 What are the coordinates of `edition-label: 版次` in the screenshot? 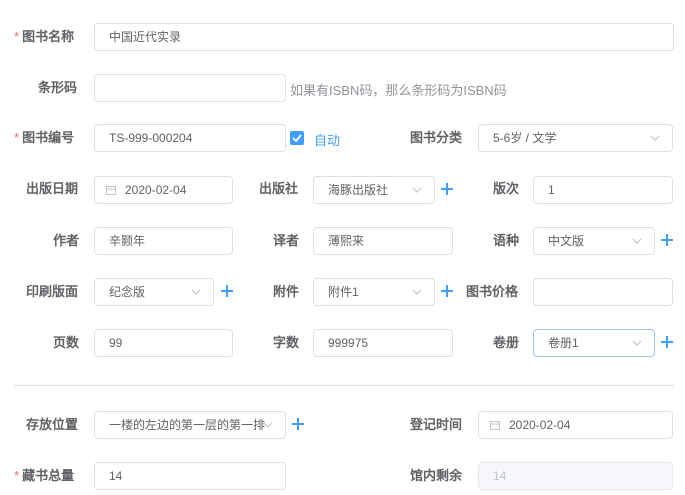 It's located at (506, 188).